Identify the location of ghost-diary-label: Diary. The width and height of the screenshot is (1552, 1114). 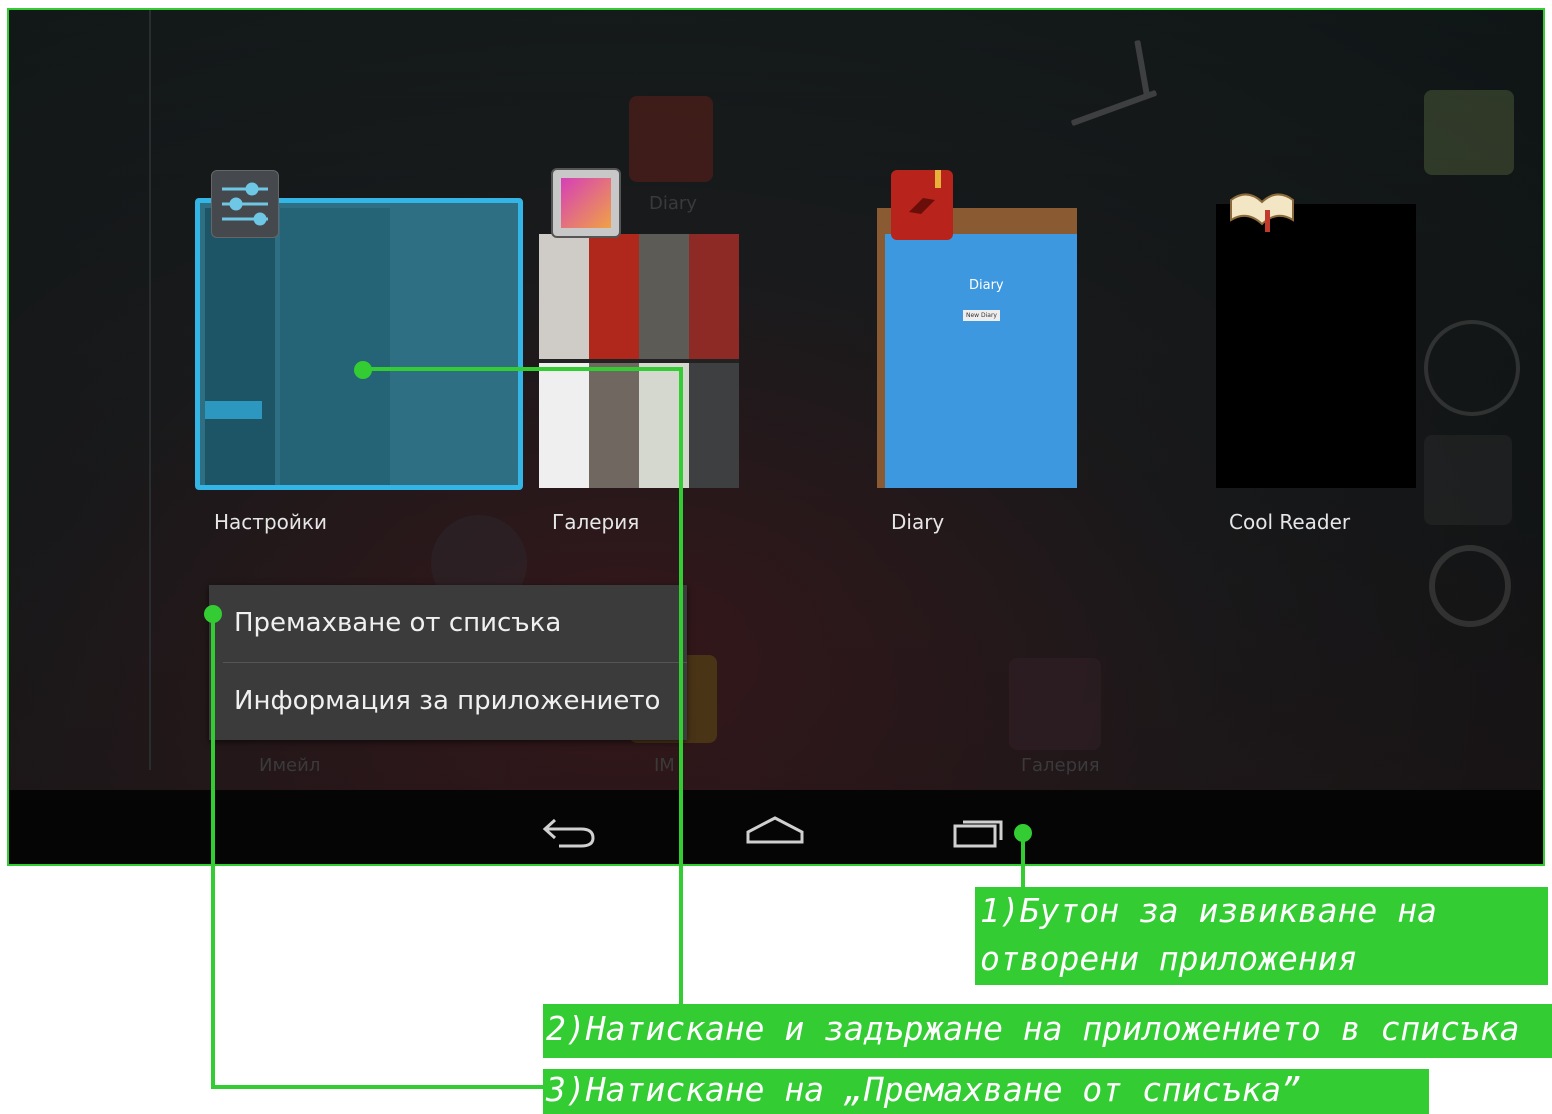
(673, 203).